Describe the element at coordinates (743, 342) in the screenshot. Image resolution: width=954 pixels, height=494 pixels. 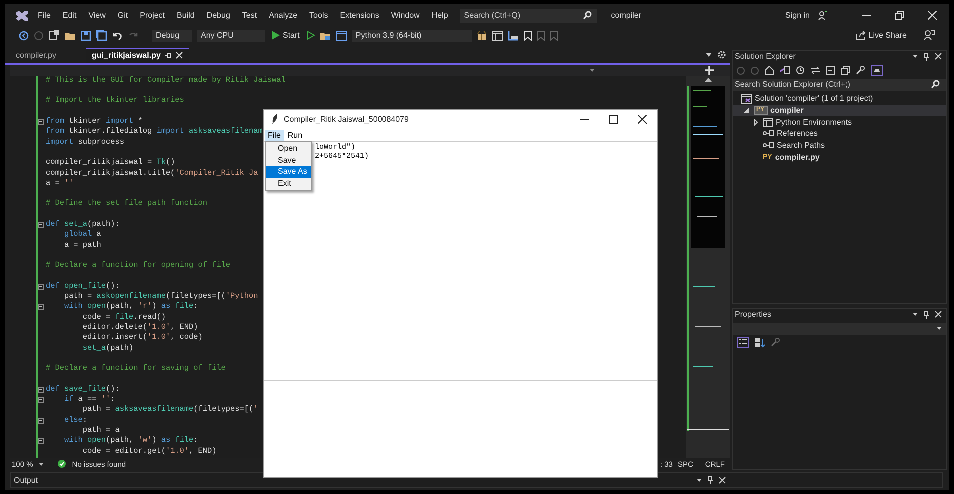
I see `categorized-icon` at that location.